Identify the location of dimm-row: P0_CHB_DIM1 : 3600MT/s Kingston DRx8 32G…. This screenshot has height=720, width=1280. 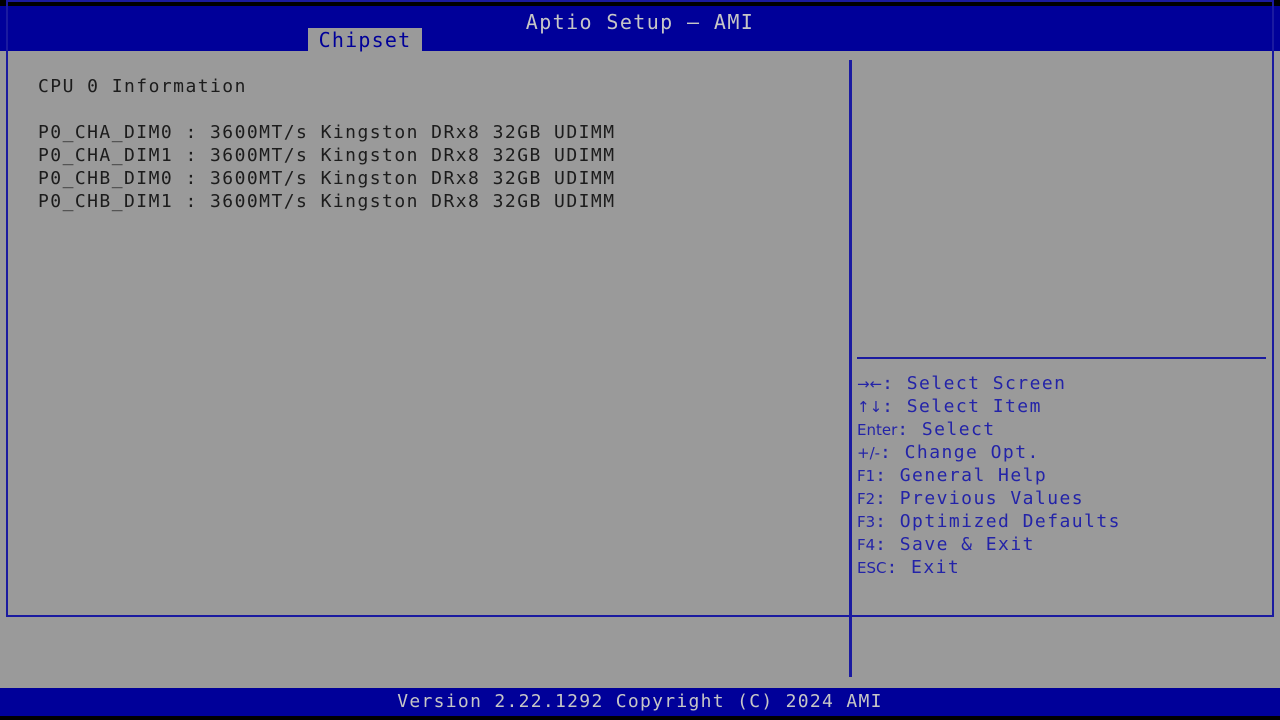
(327, 201).